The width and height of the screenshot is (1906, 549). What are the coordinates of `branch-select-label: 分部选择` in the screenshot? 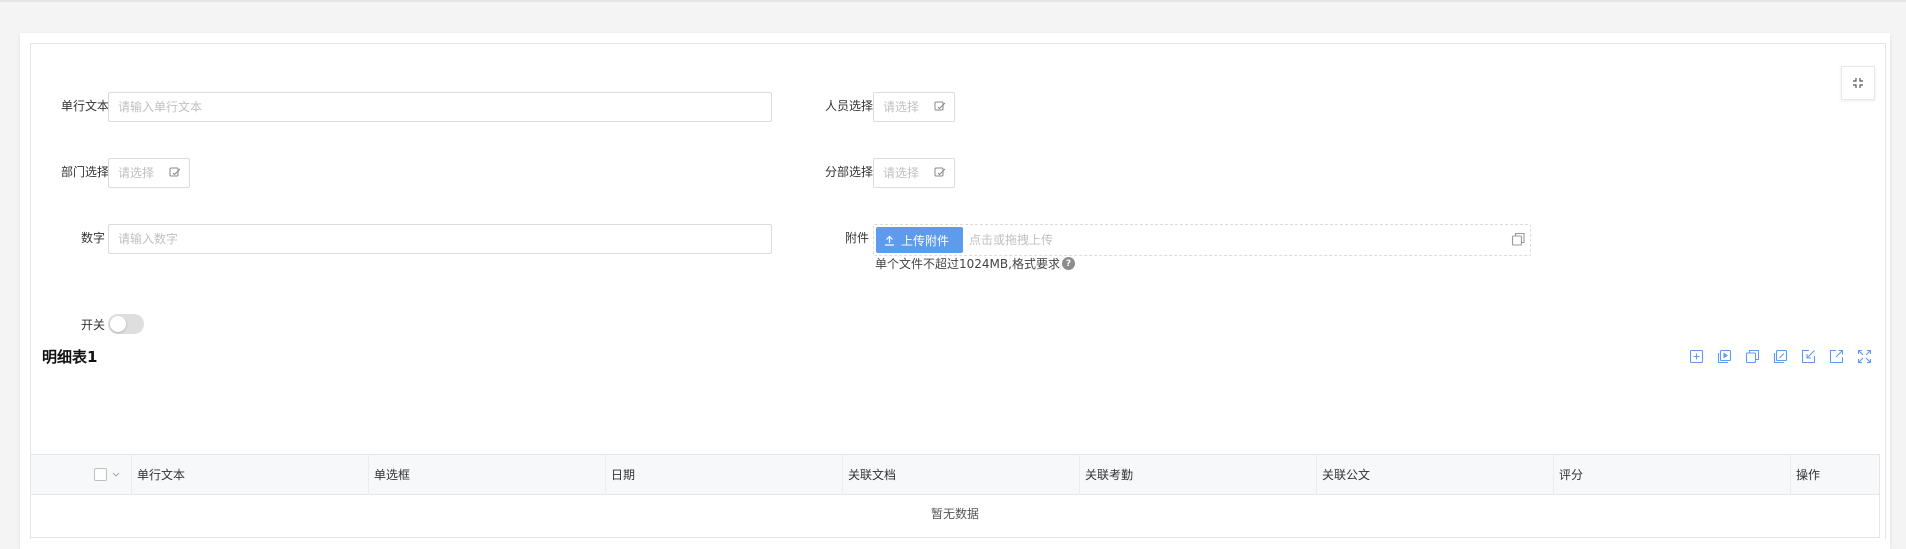 It's located at (849, 172).